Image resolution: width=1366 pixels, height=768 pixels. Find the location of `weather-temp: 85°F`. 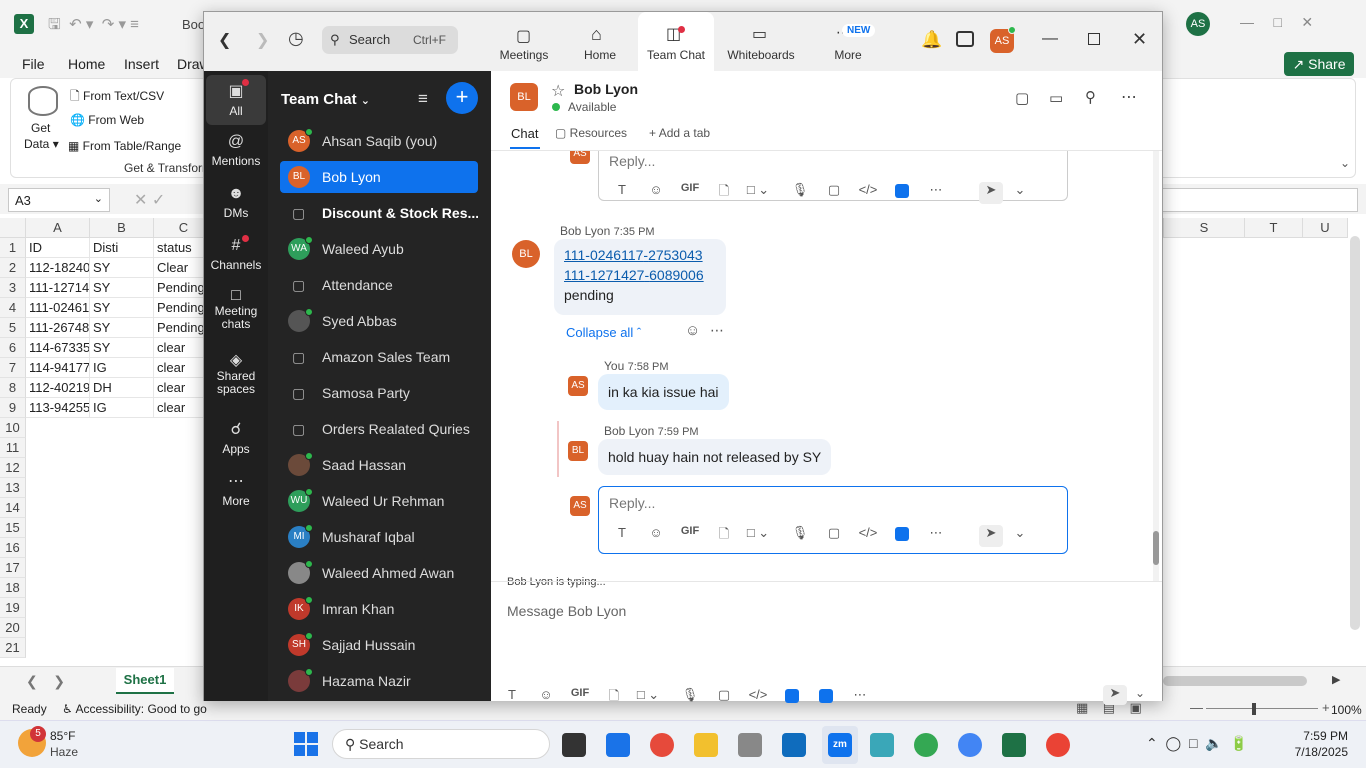

weather-temp: 85°F is located at coordinates (62, 736).